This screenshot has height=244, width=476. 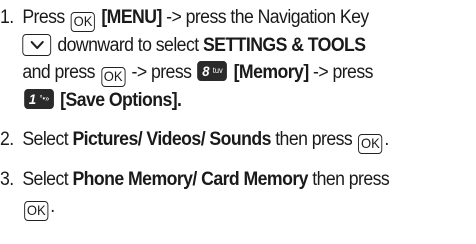 What do you see at coordinates (44, 98) in the screenshot?
I see `key-symbol: °•»` at bounding box center [44, 98].